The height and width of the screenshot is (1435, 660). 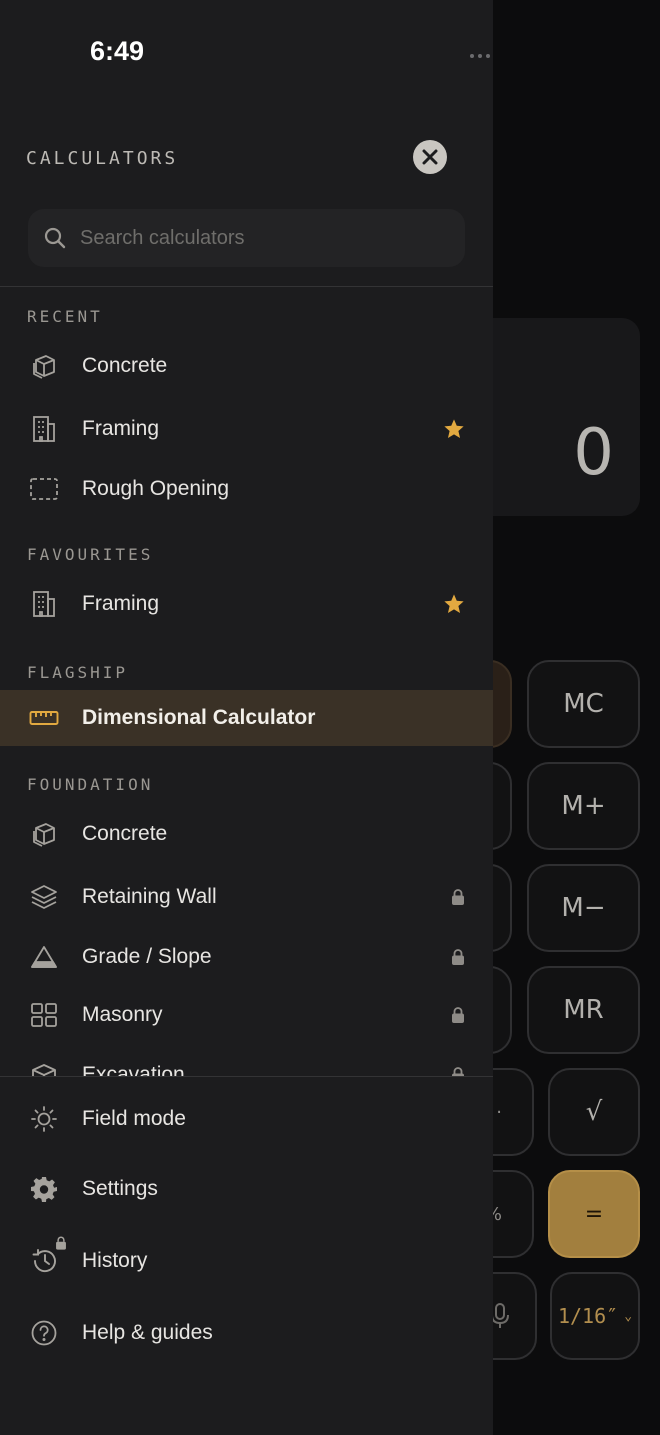 What do you see at coordinates (594, 1214) in the screenshot?
I see `key-equals: =` at bounding box center [594, 1214].